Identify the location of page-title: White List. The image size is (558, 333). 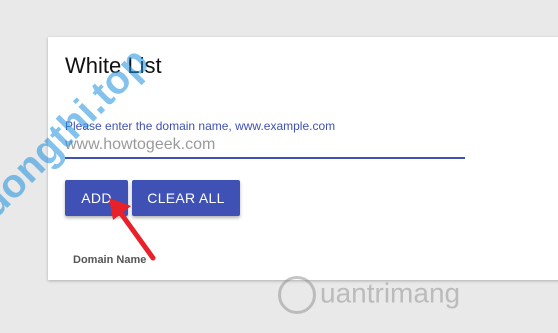
(113, 65).